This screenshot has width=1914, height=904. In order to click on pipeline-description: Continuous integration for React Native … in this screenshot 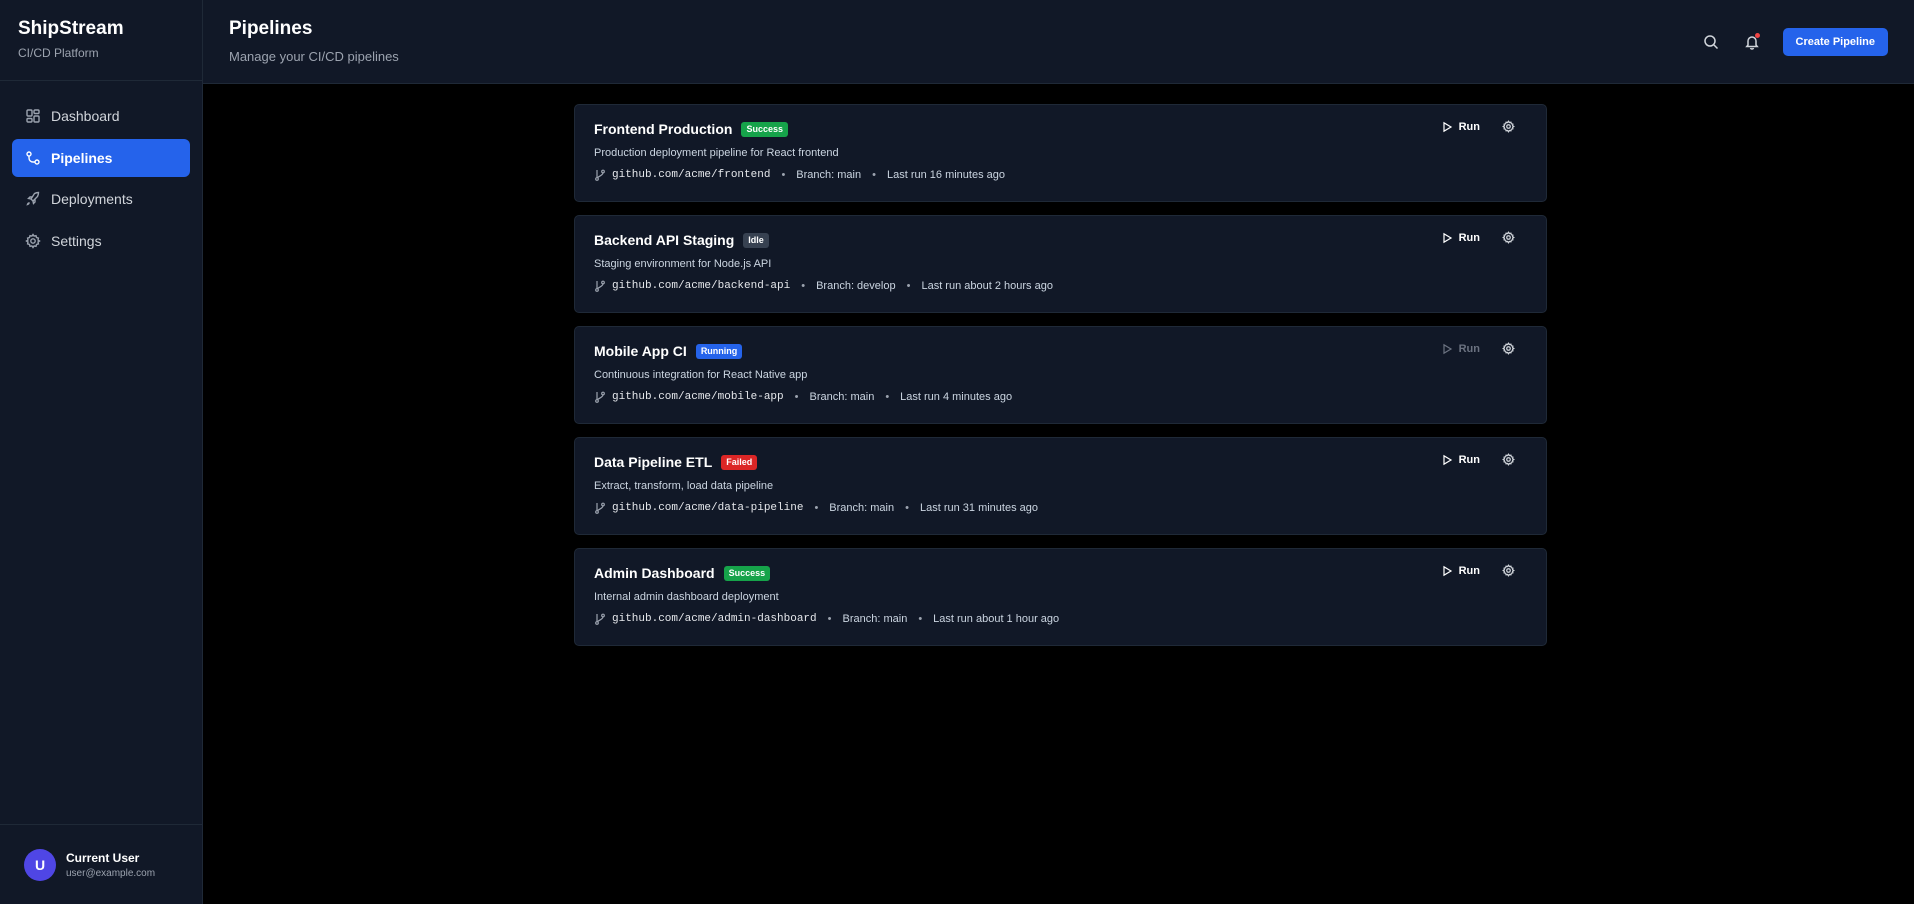, I will do `click(701, 375)`.